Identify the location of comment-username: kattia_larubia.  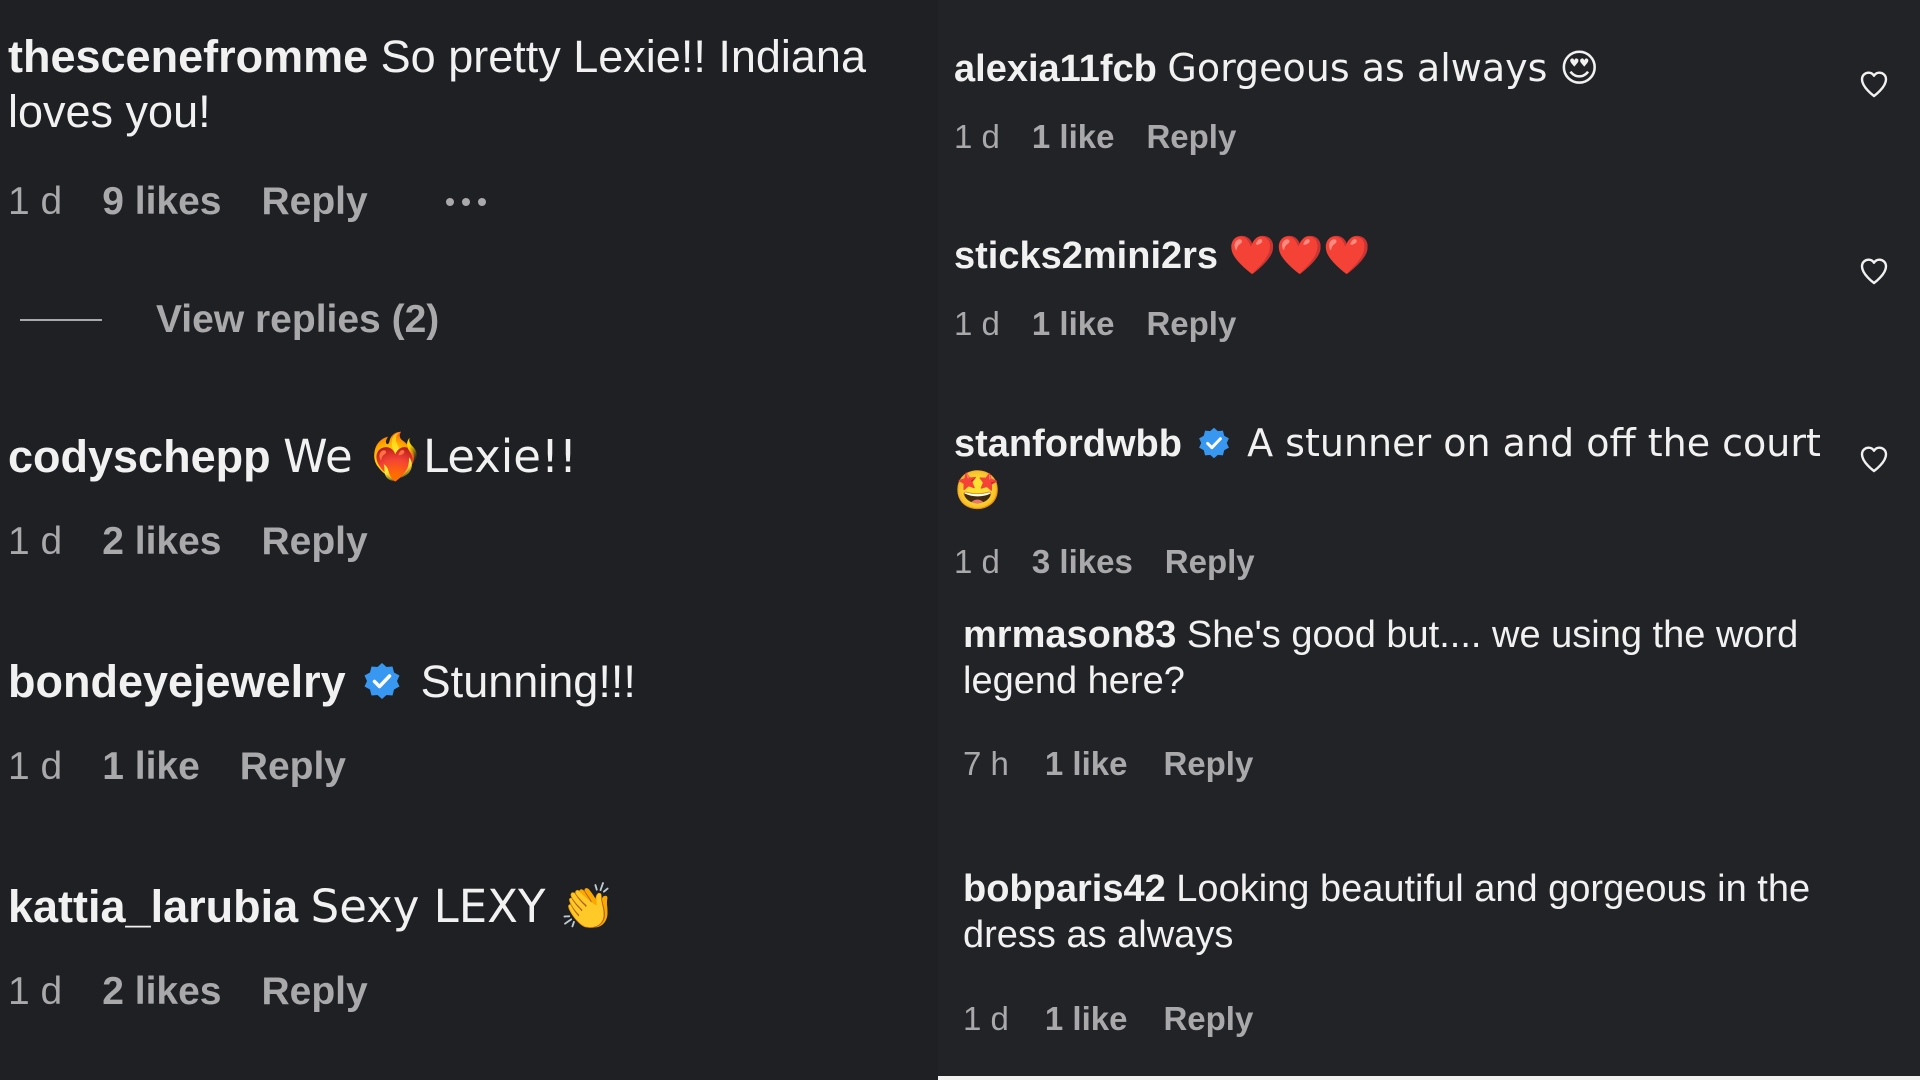
(153, 906).